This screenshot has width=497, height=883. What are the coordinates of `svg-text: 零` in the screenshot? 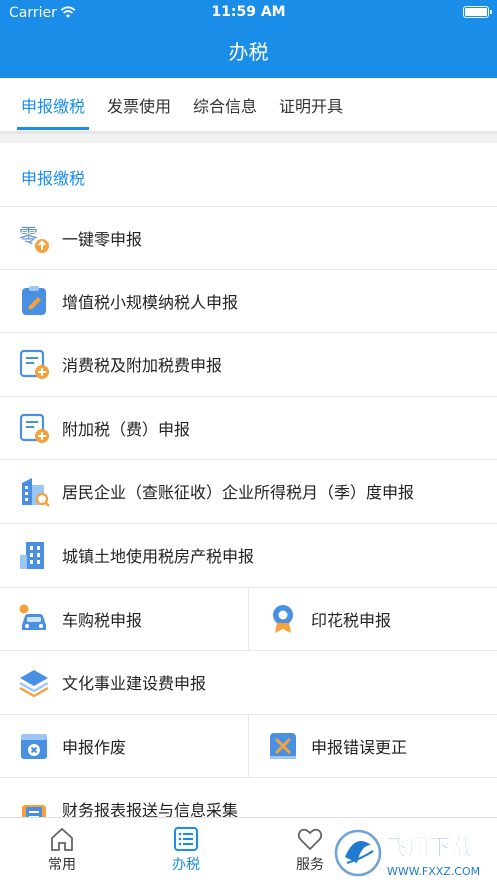 It's located at (28, 236).